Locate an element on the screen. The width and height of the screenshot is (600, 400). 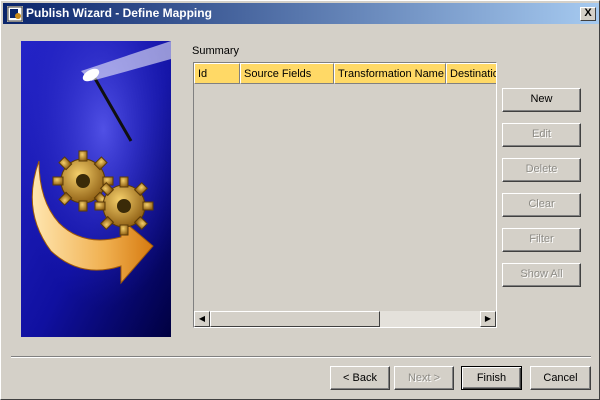
separator-highlight is located at coordinates (301, 357).